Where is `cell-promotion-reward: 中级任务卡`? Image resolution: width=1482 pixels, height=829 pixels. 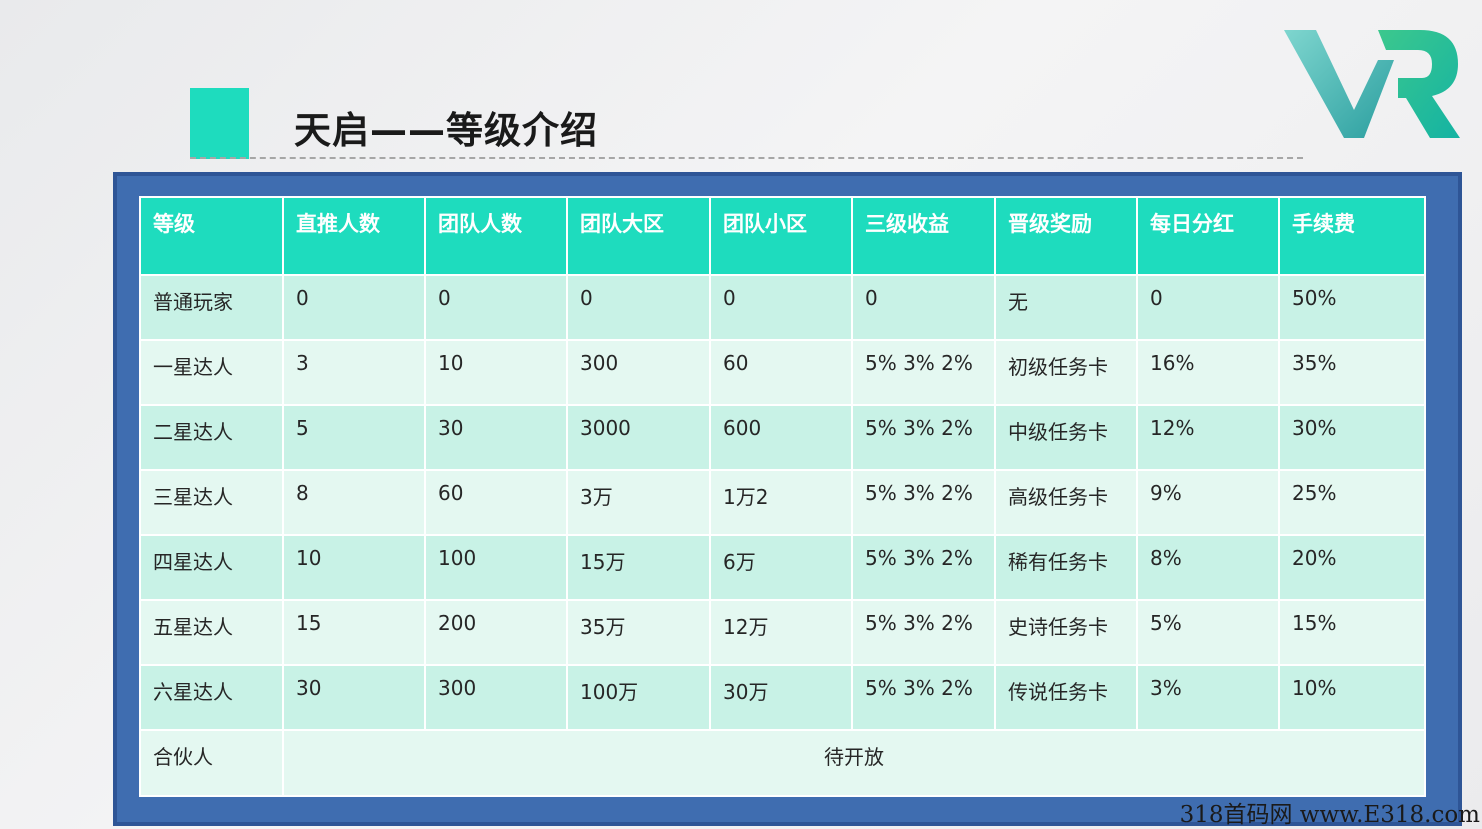
cell-promotion-reward: 中级任务卡 is located at coordinates (1066, 437).